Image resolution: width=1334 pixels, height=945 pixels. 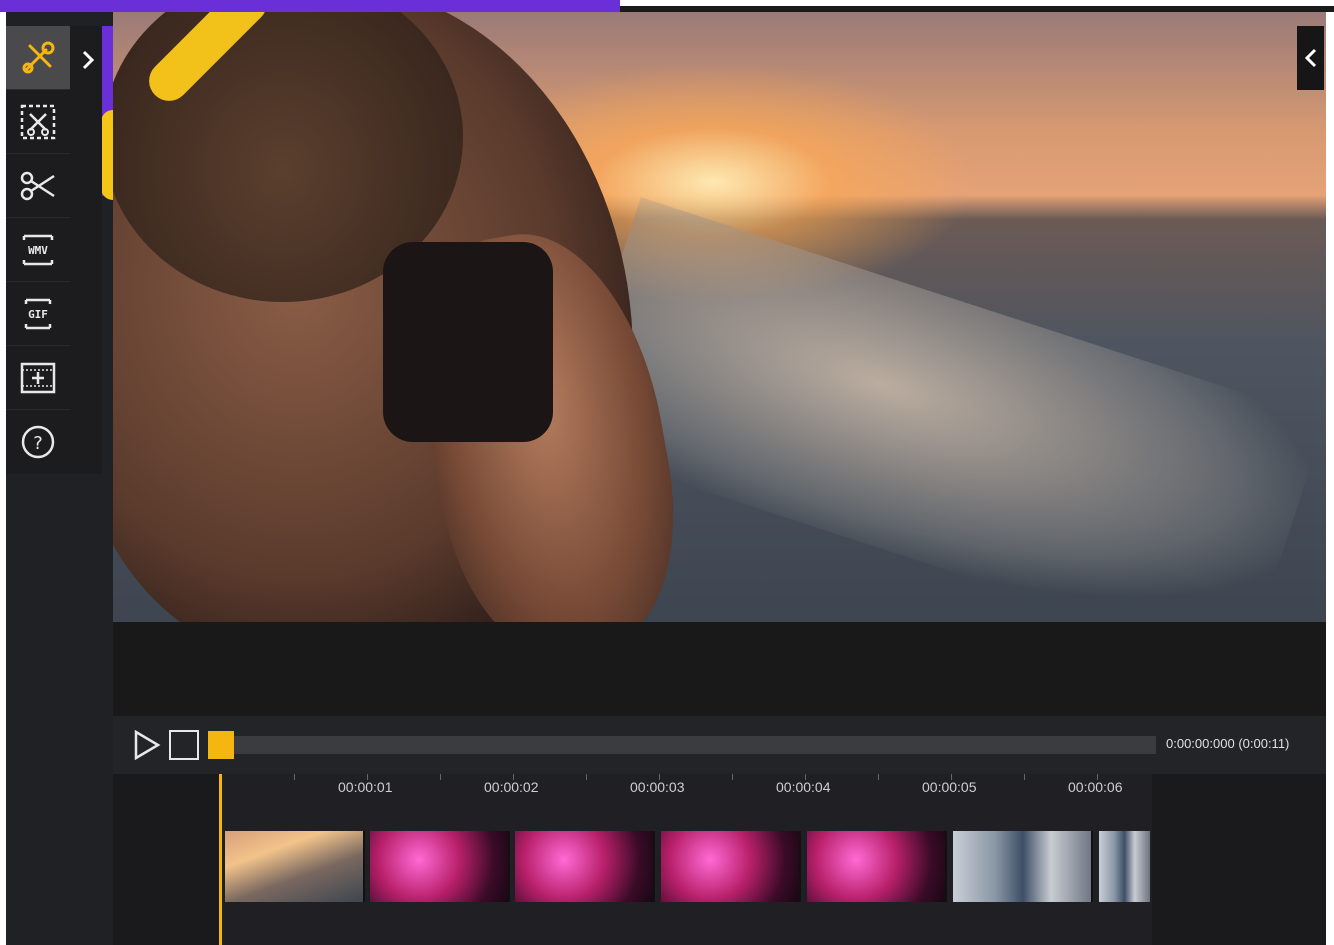 What do you see at coordinates (365, 787) in the screenshot?
I see `ruler-label: 00:00:01` at bounding box center [365, 787].